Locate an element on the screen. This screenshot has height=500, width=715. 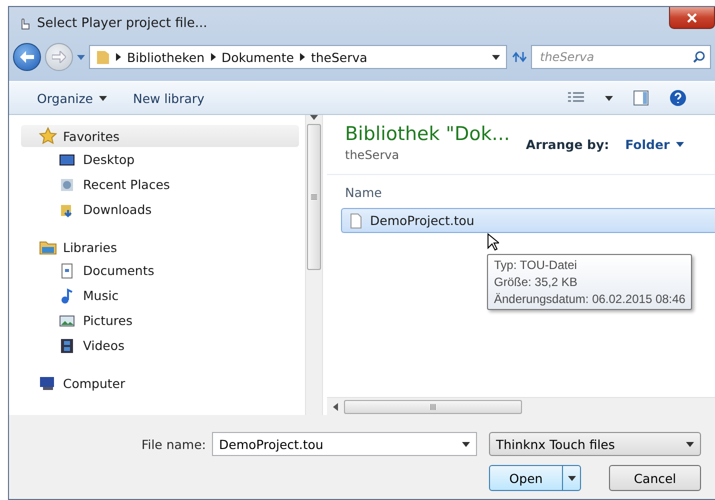
close-icon is located at coordinates (692, 17).